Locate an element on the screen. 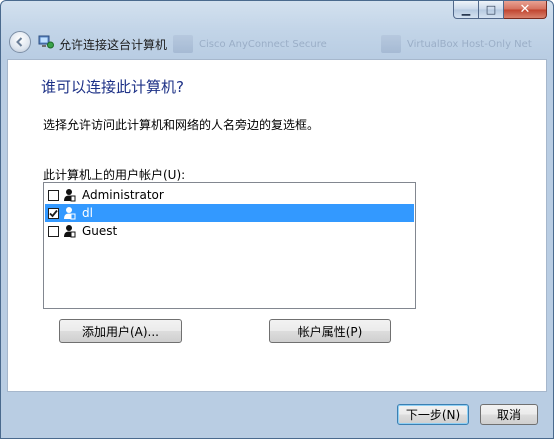  user-name: Administrator is located at coordinates (123, 195).